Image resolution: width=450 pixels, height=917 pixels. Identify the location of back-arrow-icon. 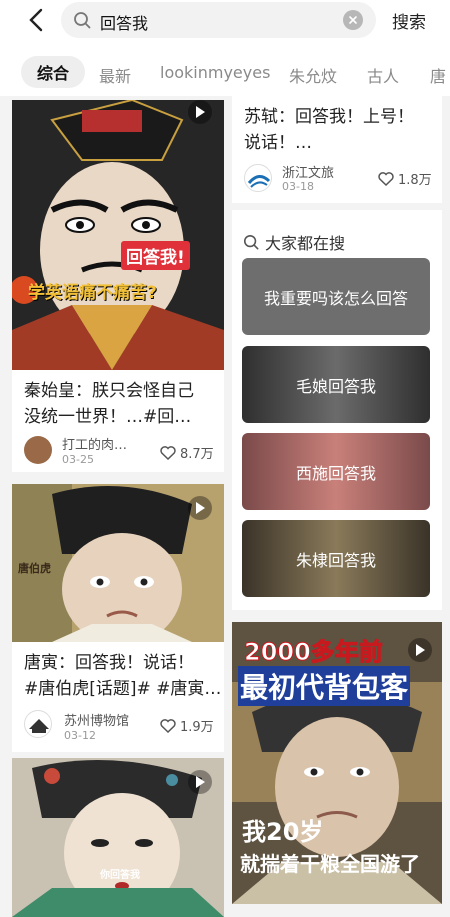
(36, 20).